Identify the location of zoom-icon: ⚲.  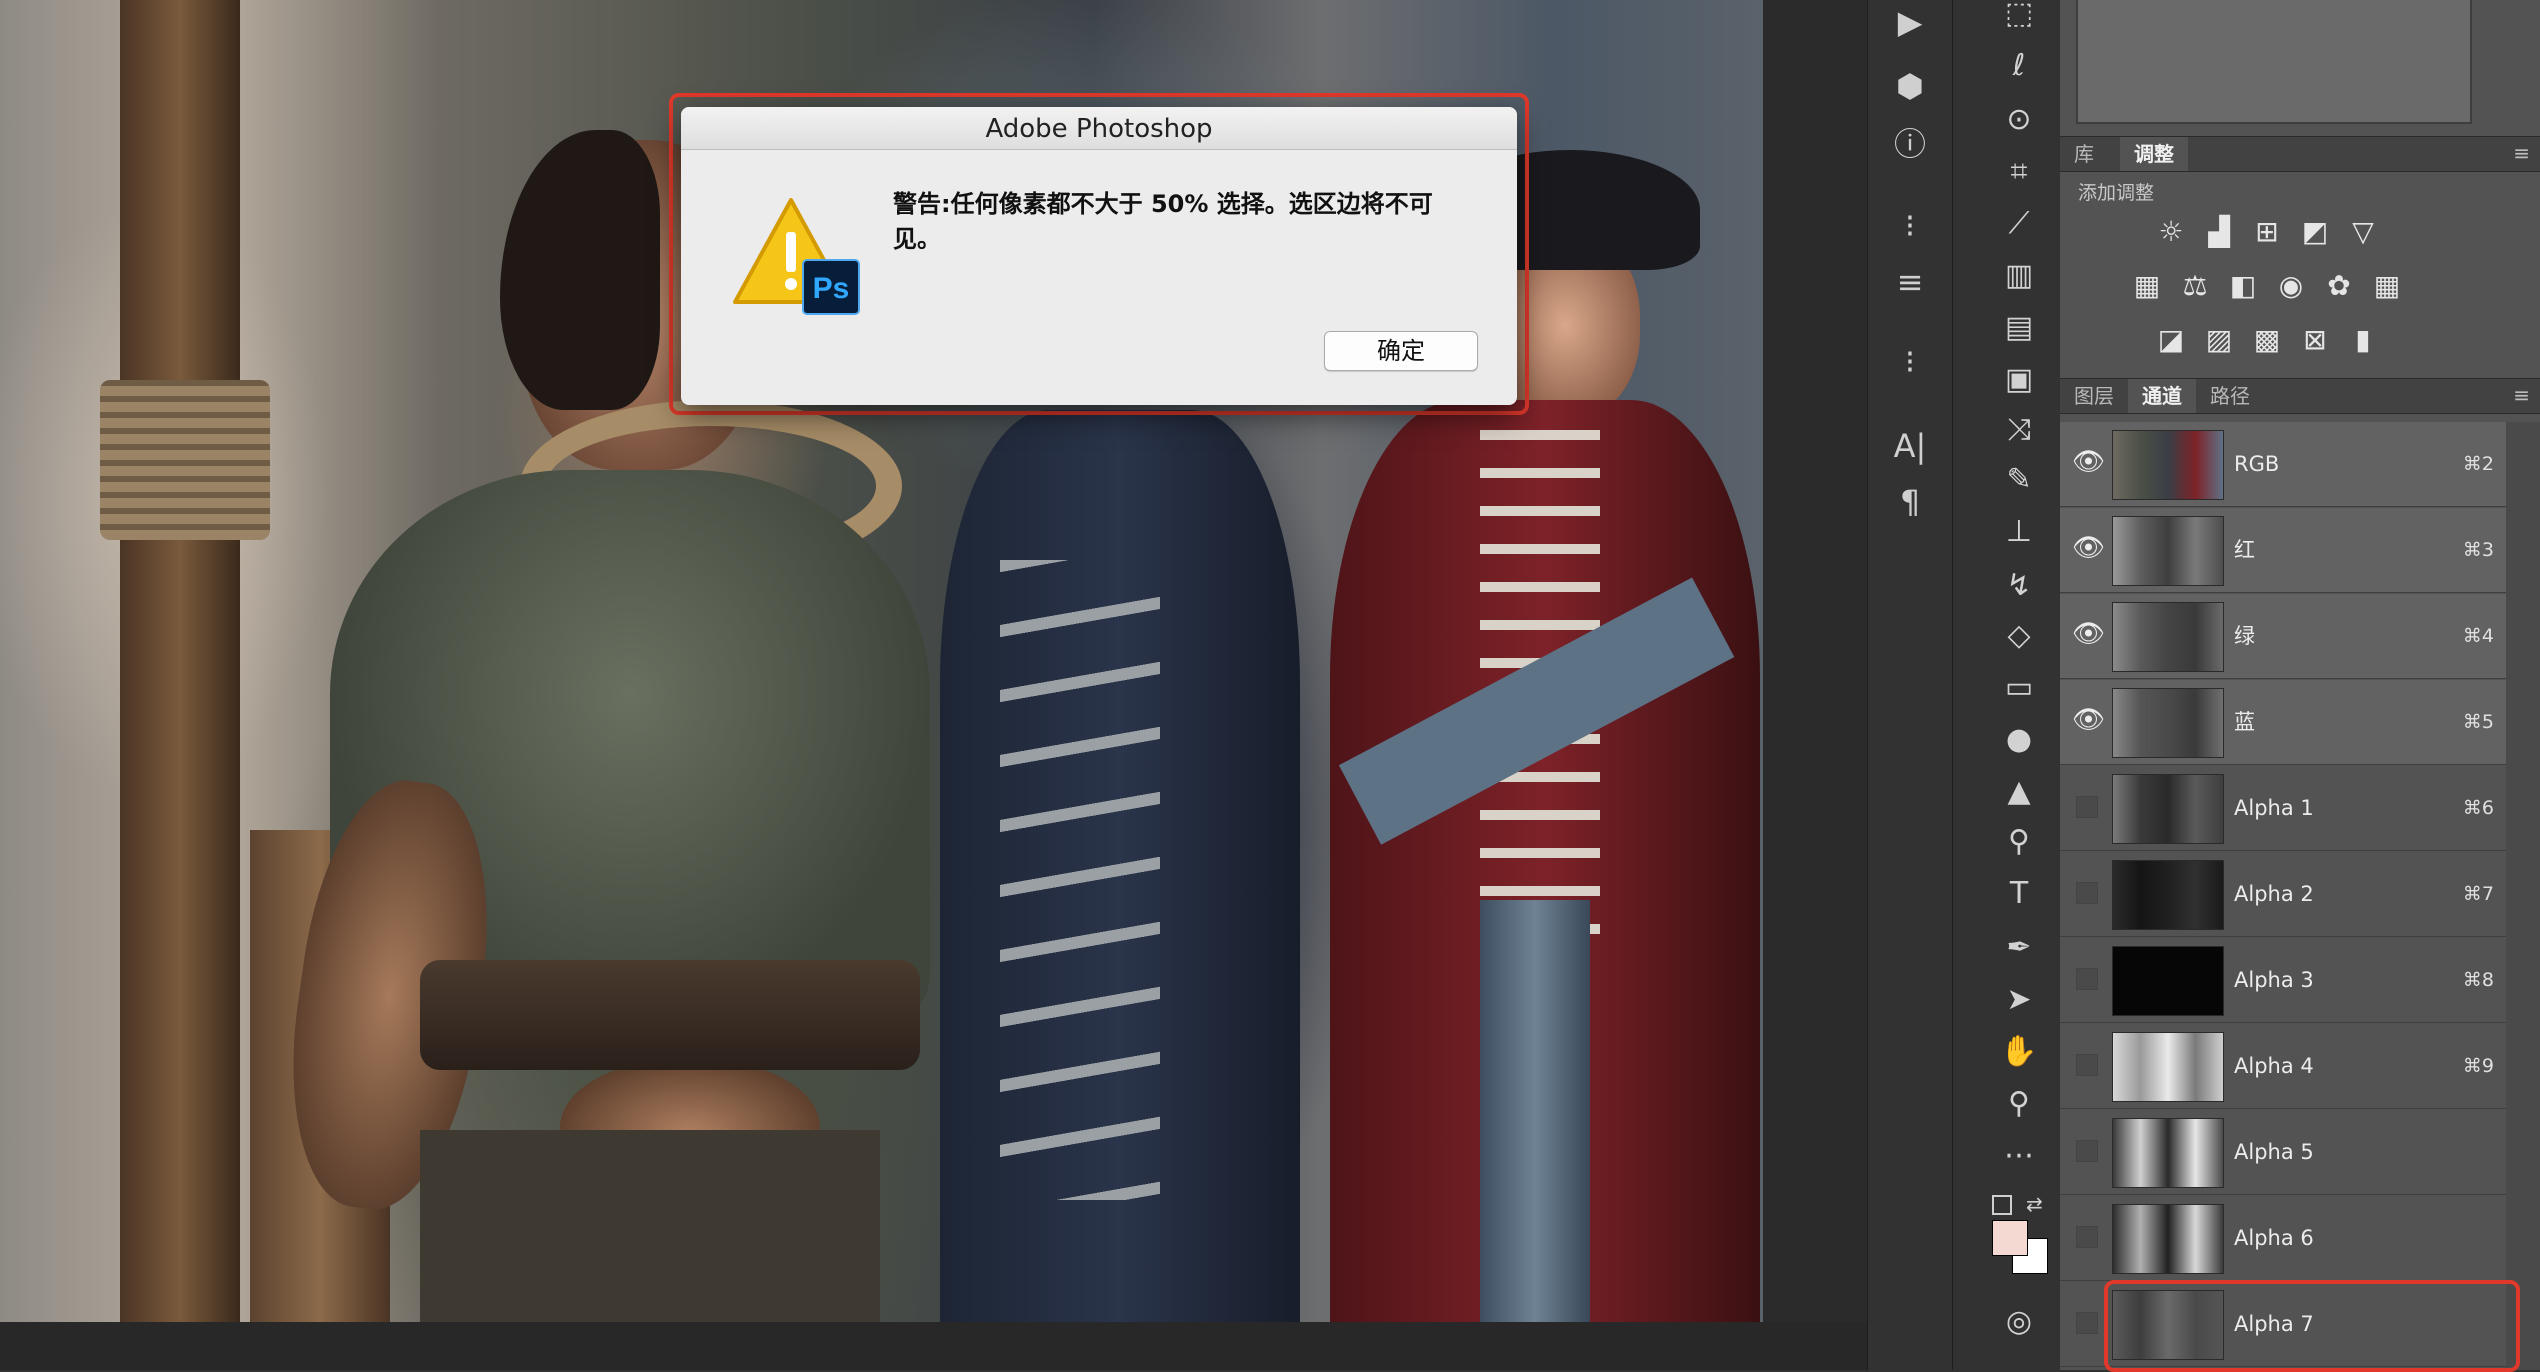
(2019, 1104).